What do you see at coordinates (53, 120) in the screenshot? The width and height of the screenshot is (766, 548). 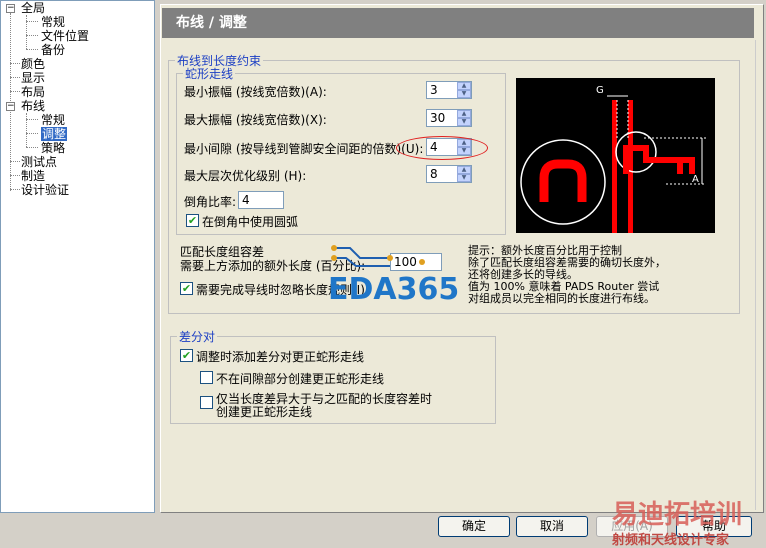 I see `tree-item-routing-general: 常规` at bounding box center [53, 120].